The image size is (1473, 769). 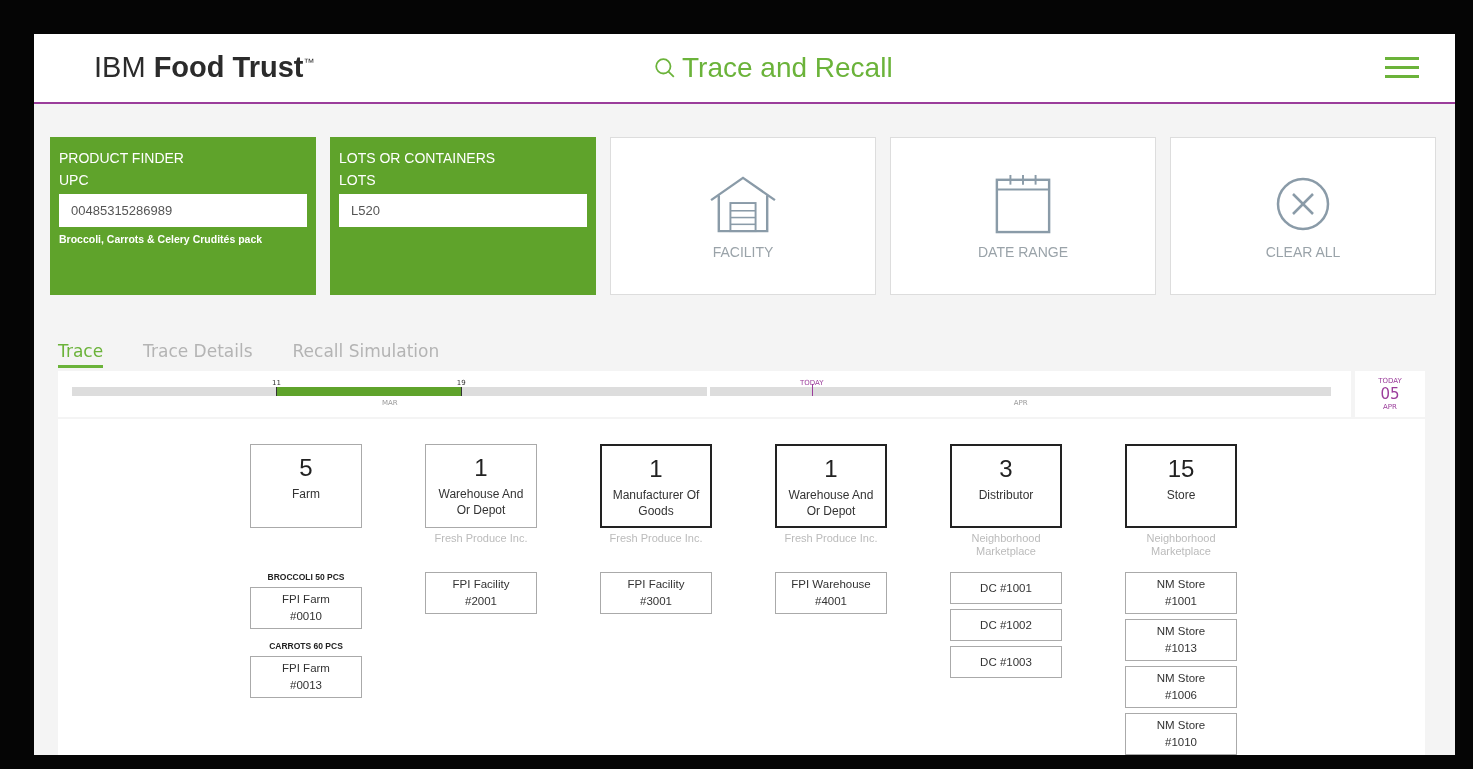 What do you see at coordinates (812, 389) in the screenshot?
I see `today-marker` at bounding box center [812, 389].